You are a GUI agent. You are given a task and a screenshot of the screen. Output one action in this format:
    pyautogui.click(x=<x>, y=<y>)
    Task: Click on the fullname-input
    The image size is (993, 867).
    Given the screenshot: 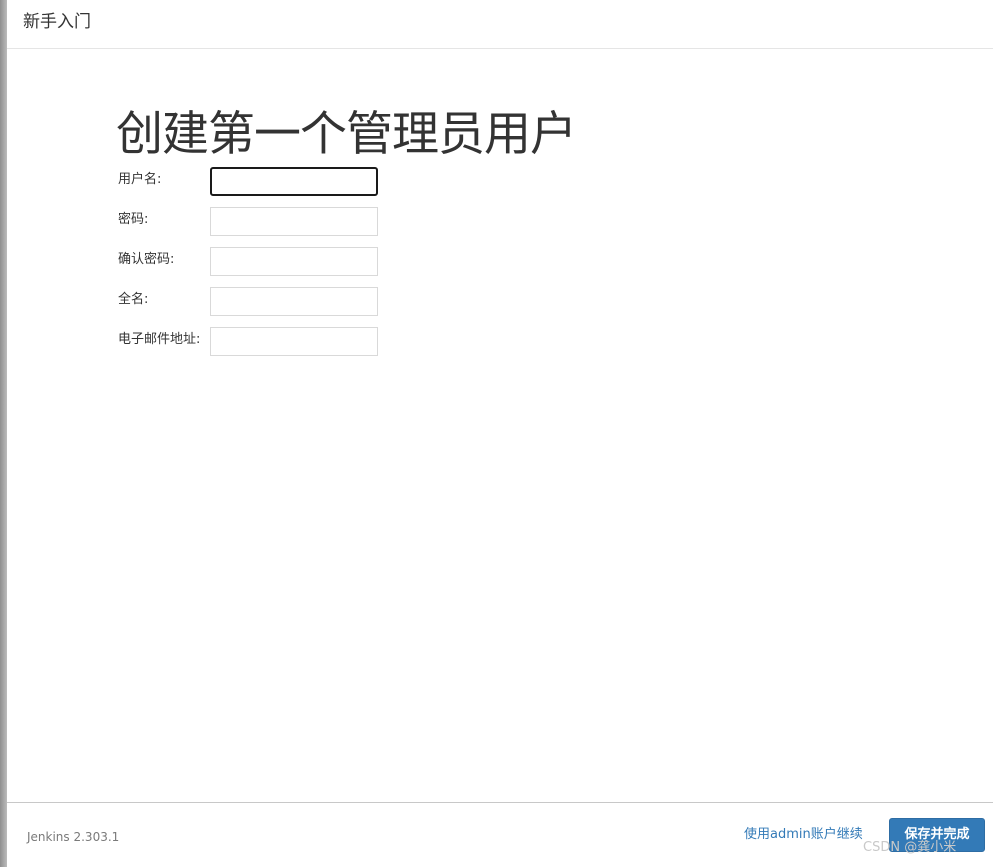 What is the action you would take?
    pyautogui.click(x=294, y=301)
    